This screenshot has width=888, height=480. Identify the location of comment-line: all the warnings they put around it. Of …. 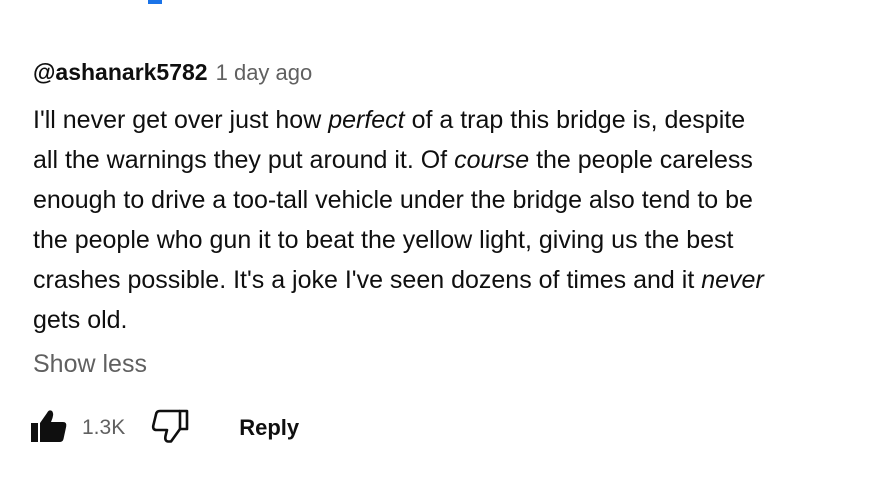
(393, 160).